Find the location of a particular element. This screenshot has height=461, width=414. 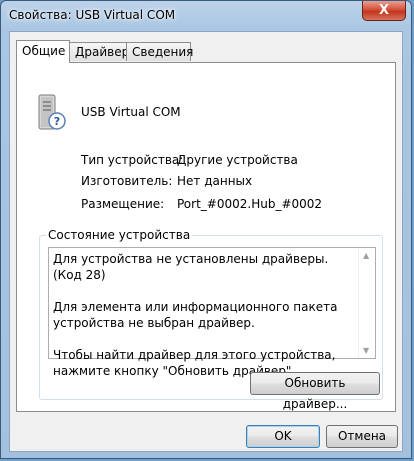

device-name: USB Virtual COM is located at coordinates (131, 112).